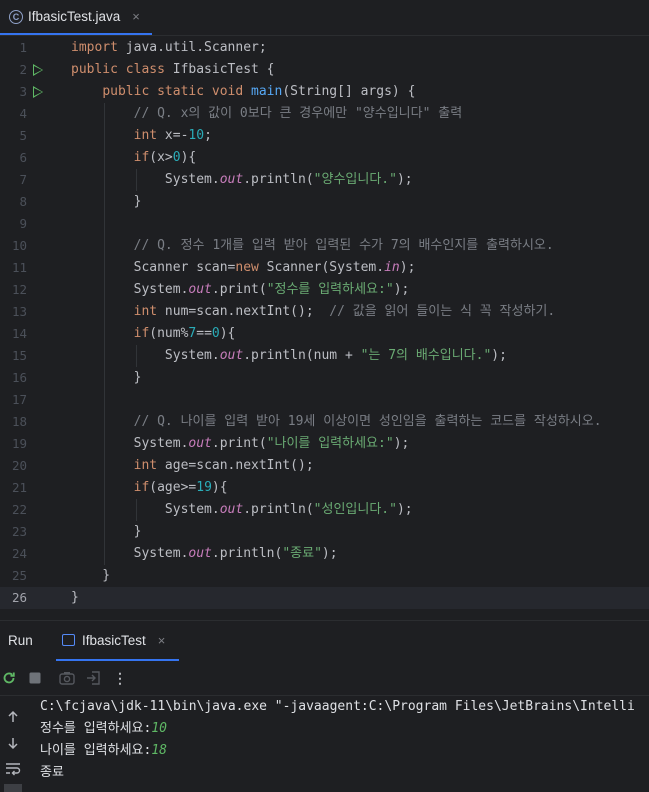  What do you see at coordinates (134, 158) in the screenshot?
I see `code-text: if(x>0){` at bounding box center [134, 158].